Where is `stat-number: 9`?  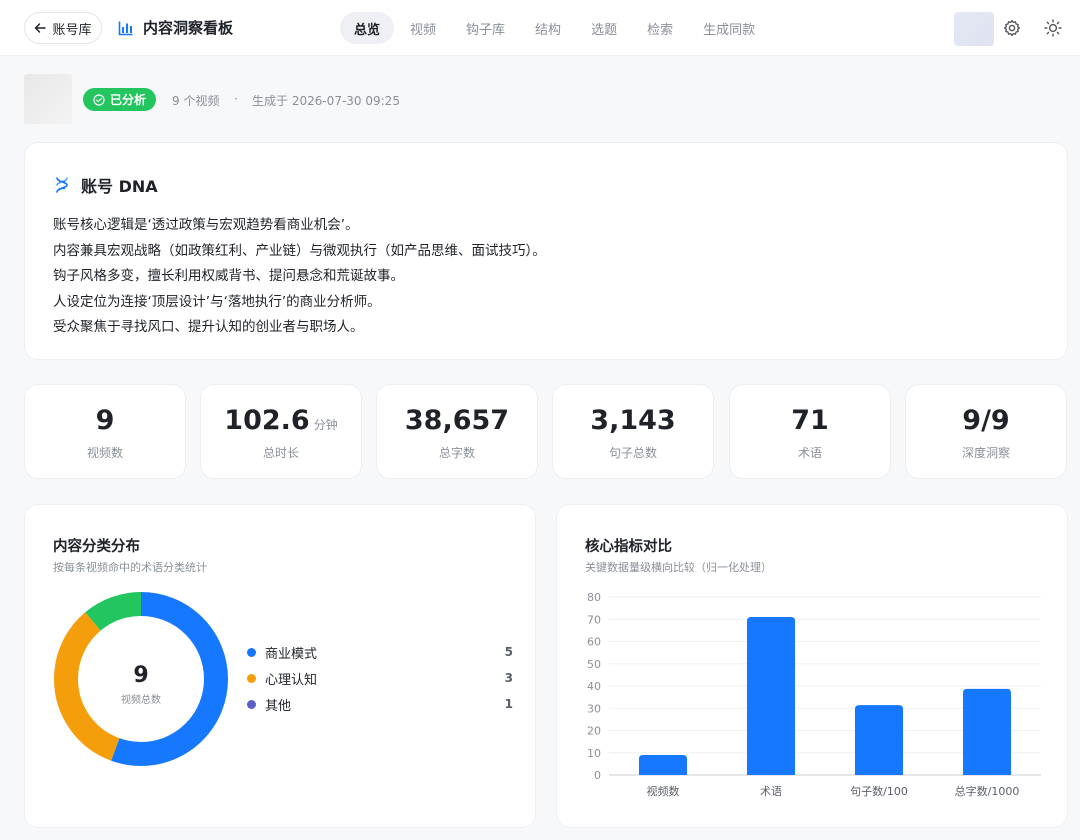
stat-number: 9 is located at coordinates (105, 420).